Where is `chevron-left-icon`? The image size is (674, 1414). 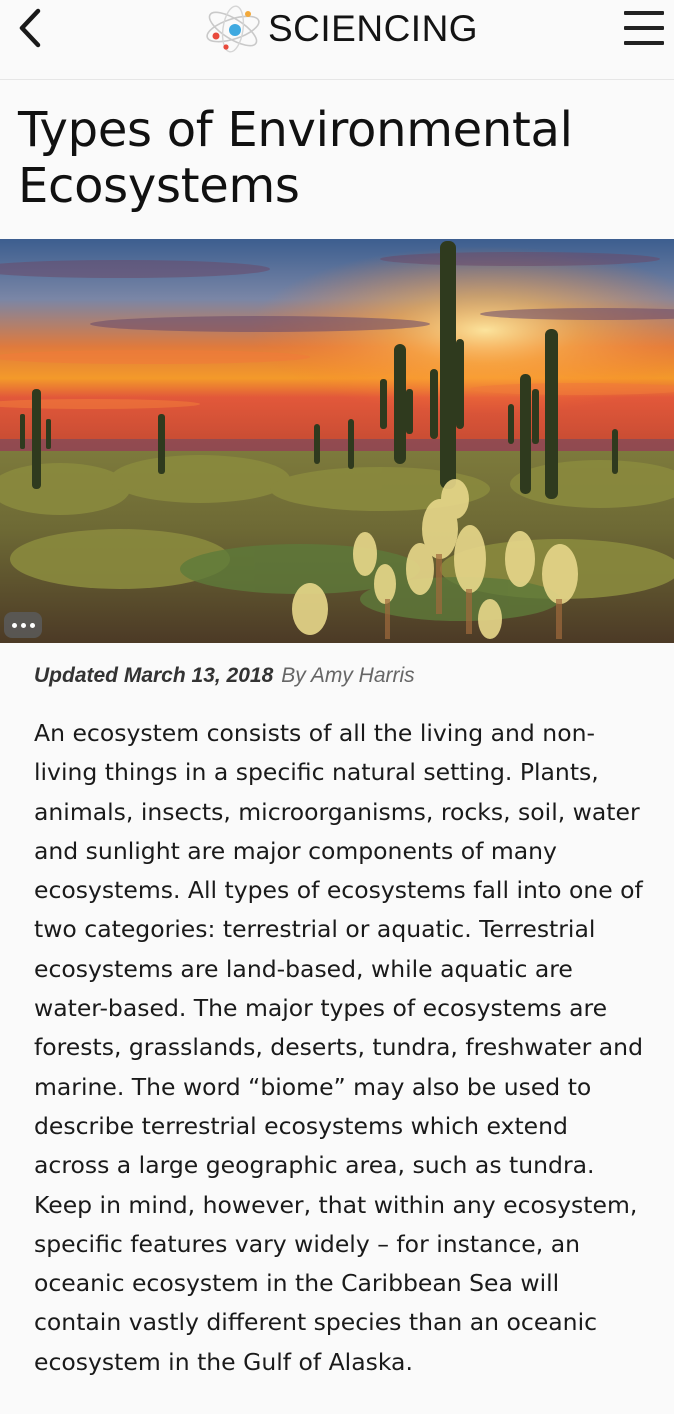
chevron-left-icon is located at coordinates (30, 28).